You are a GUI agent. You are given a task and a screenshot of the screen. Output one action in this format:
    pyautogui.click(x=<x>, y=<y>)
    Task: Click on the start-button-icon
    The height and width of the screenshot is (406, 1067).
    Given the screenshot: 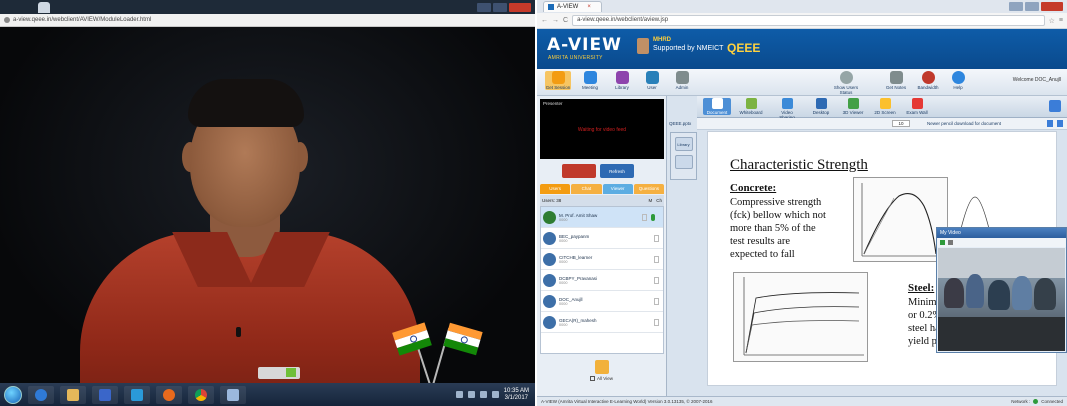 What is the action you would take?
    pyautogui.click(x=13, y=394)
    